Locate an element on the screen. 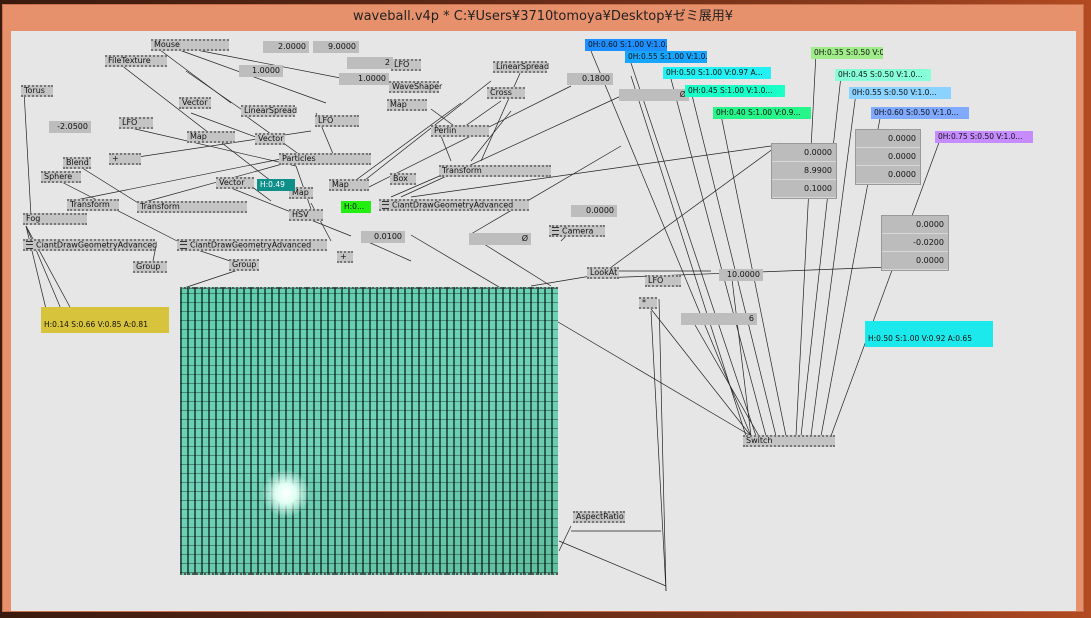 Image resolution: width=1091 pixels, height=618 pixels. node-lfo-1: LFO is located at coordinates (136, 123).